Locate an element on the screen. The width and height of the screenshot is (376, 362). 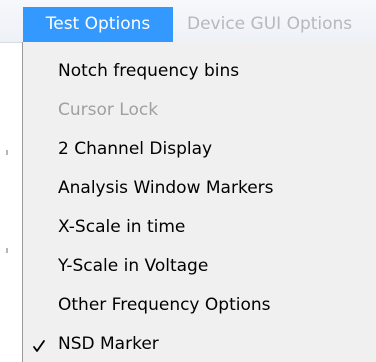
menu-item-label: X-Scale in time is located at coordinates (122, 227).